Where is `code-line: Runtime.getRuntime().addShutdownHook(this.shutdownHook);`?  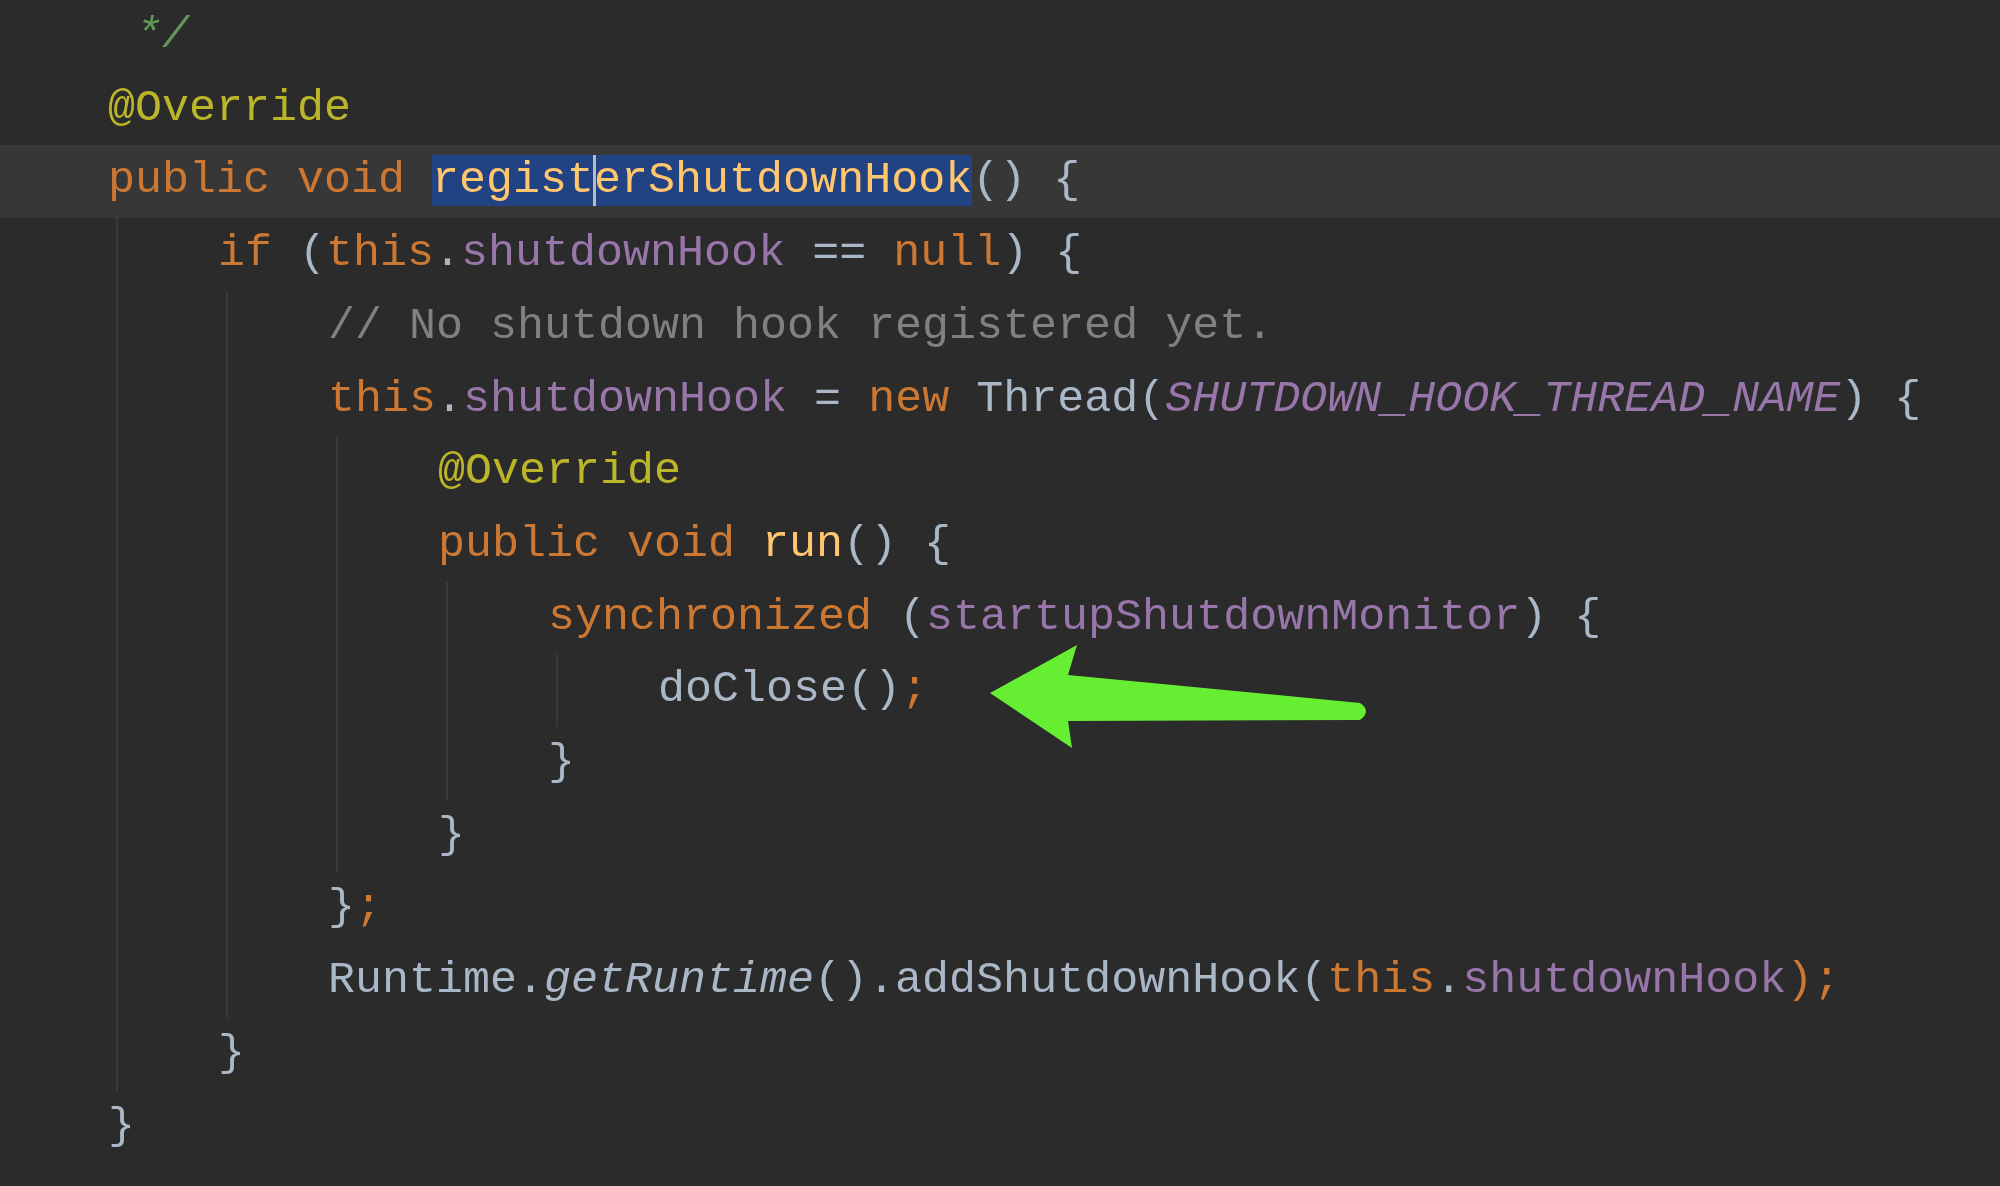 code-line: Runtime.getRuntime().addShutdownHook(this.shutdownHook); is located at coordinates (1084, 981).